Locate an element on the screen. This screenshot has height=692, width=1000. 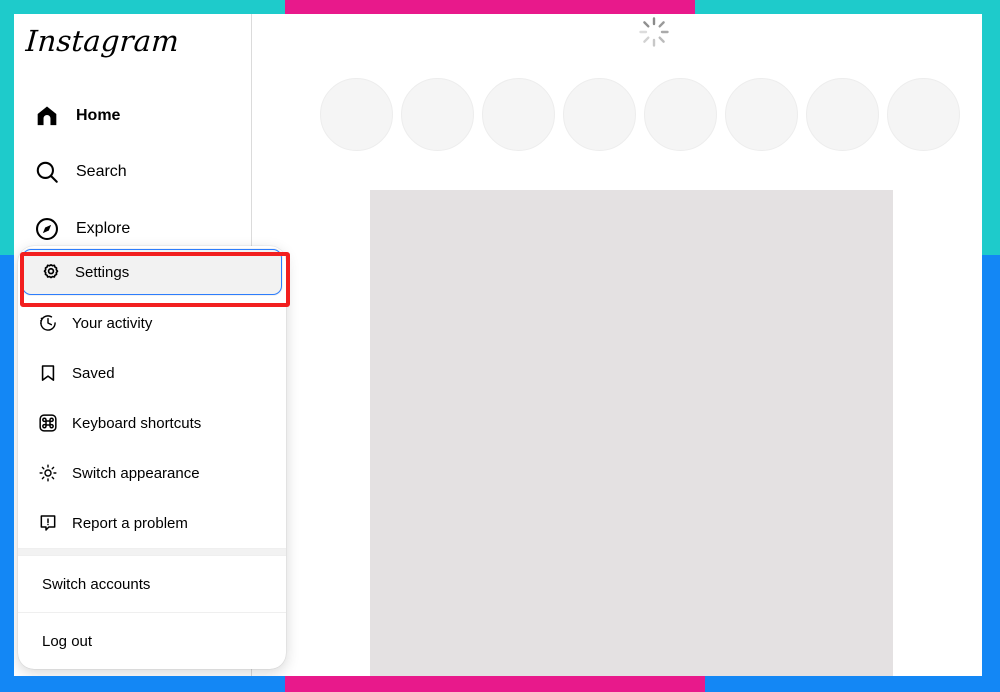
sidebar-item-search: Search is located at coordinates (132, 172).